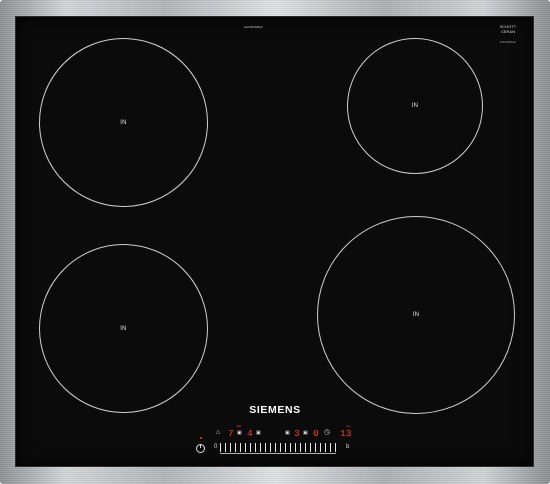 The width and height of the screenshot is (550, 484). What do you see at coordinates (231, 433) in the screenshot?
I see `zone-display-1: 7` at bounding box center [231, 433].